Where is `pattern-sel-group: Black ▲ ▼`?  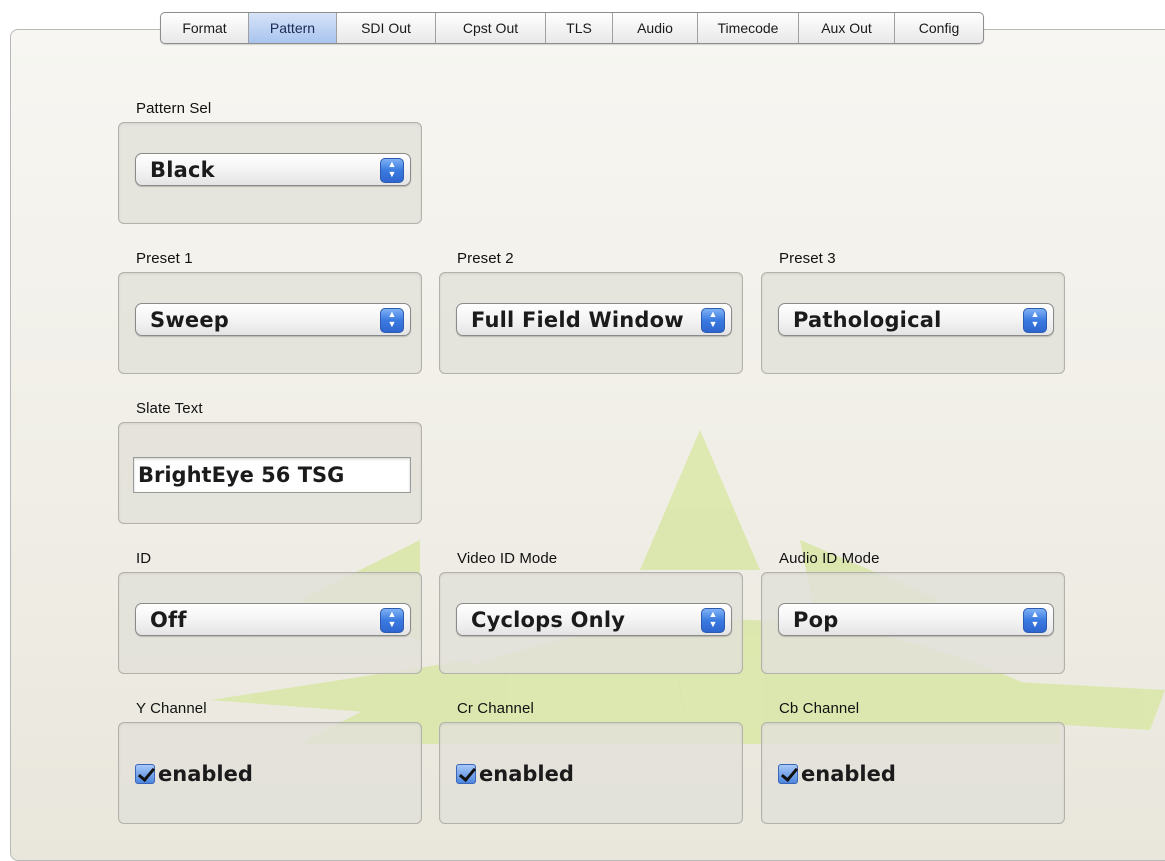
pattern-sel-group: Black ▲ ▼ is located at coordinates (270, 173).